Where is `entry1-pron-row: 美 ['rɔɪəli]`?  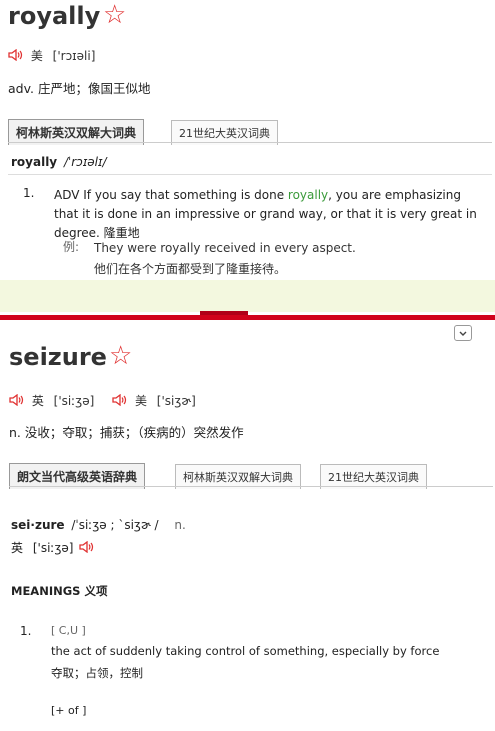 entry1-pron-row: 美 ['rɔɪəli] is located at coordinates (51, 55).